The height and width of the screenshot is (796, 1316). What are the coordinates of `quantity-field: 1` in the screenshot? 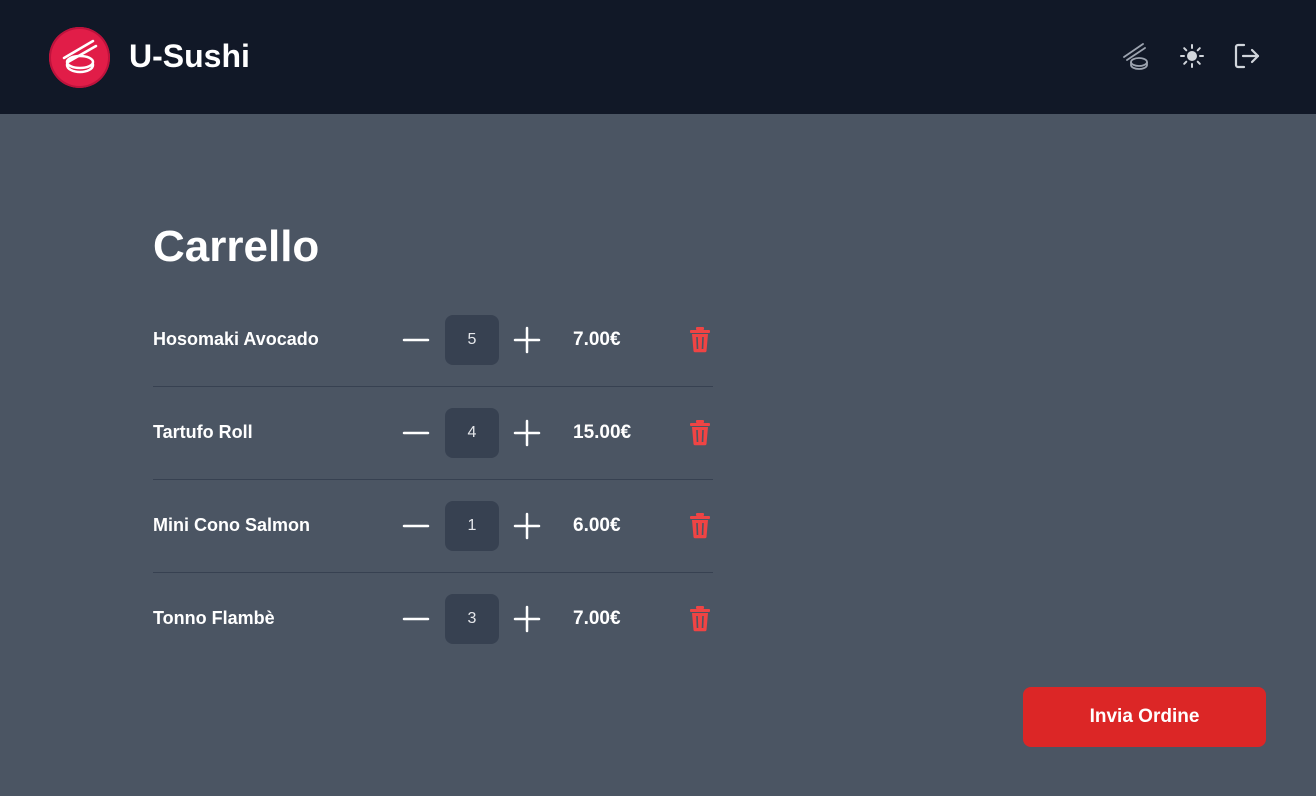 It's located at (472, 526).